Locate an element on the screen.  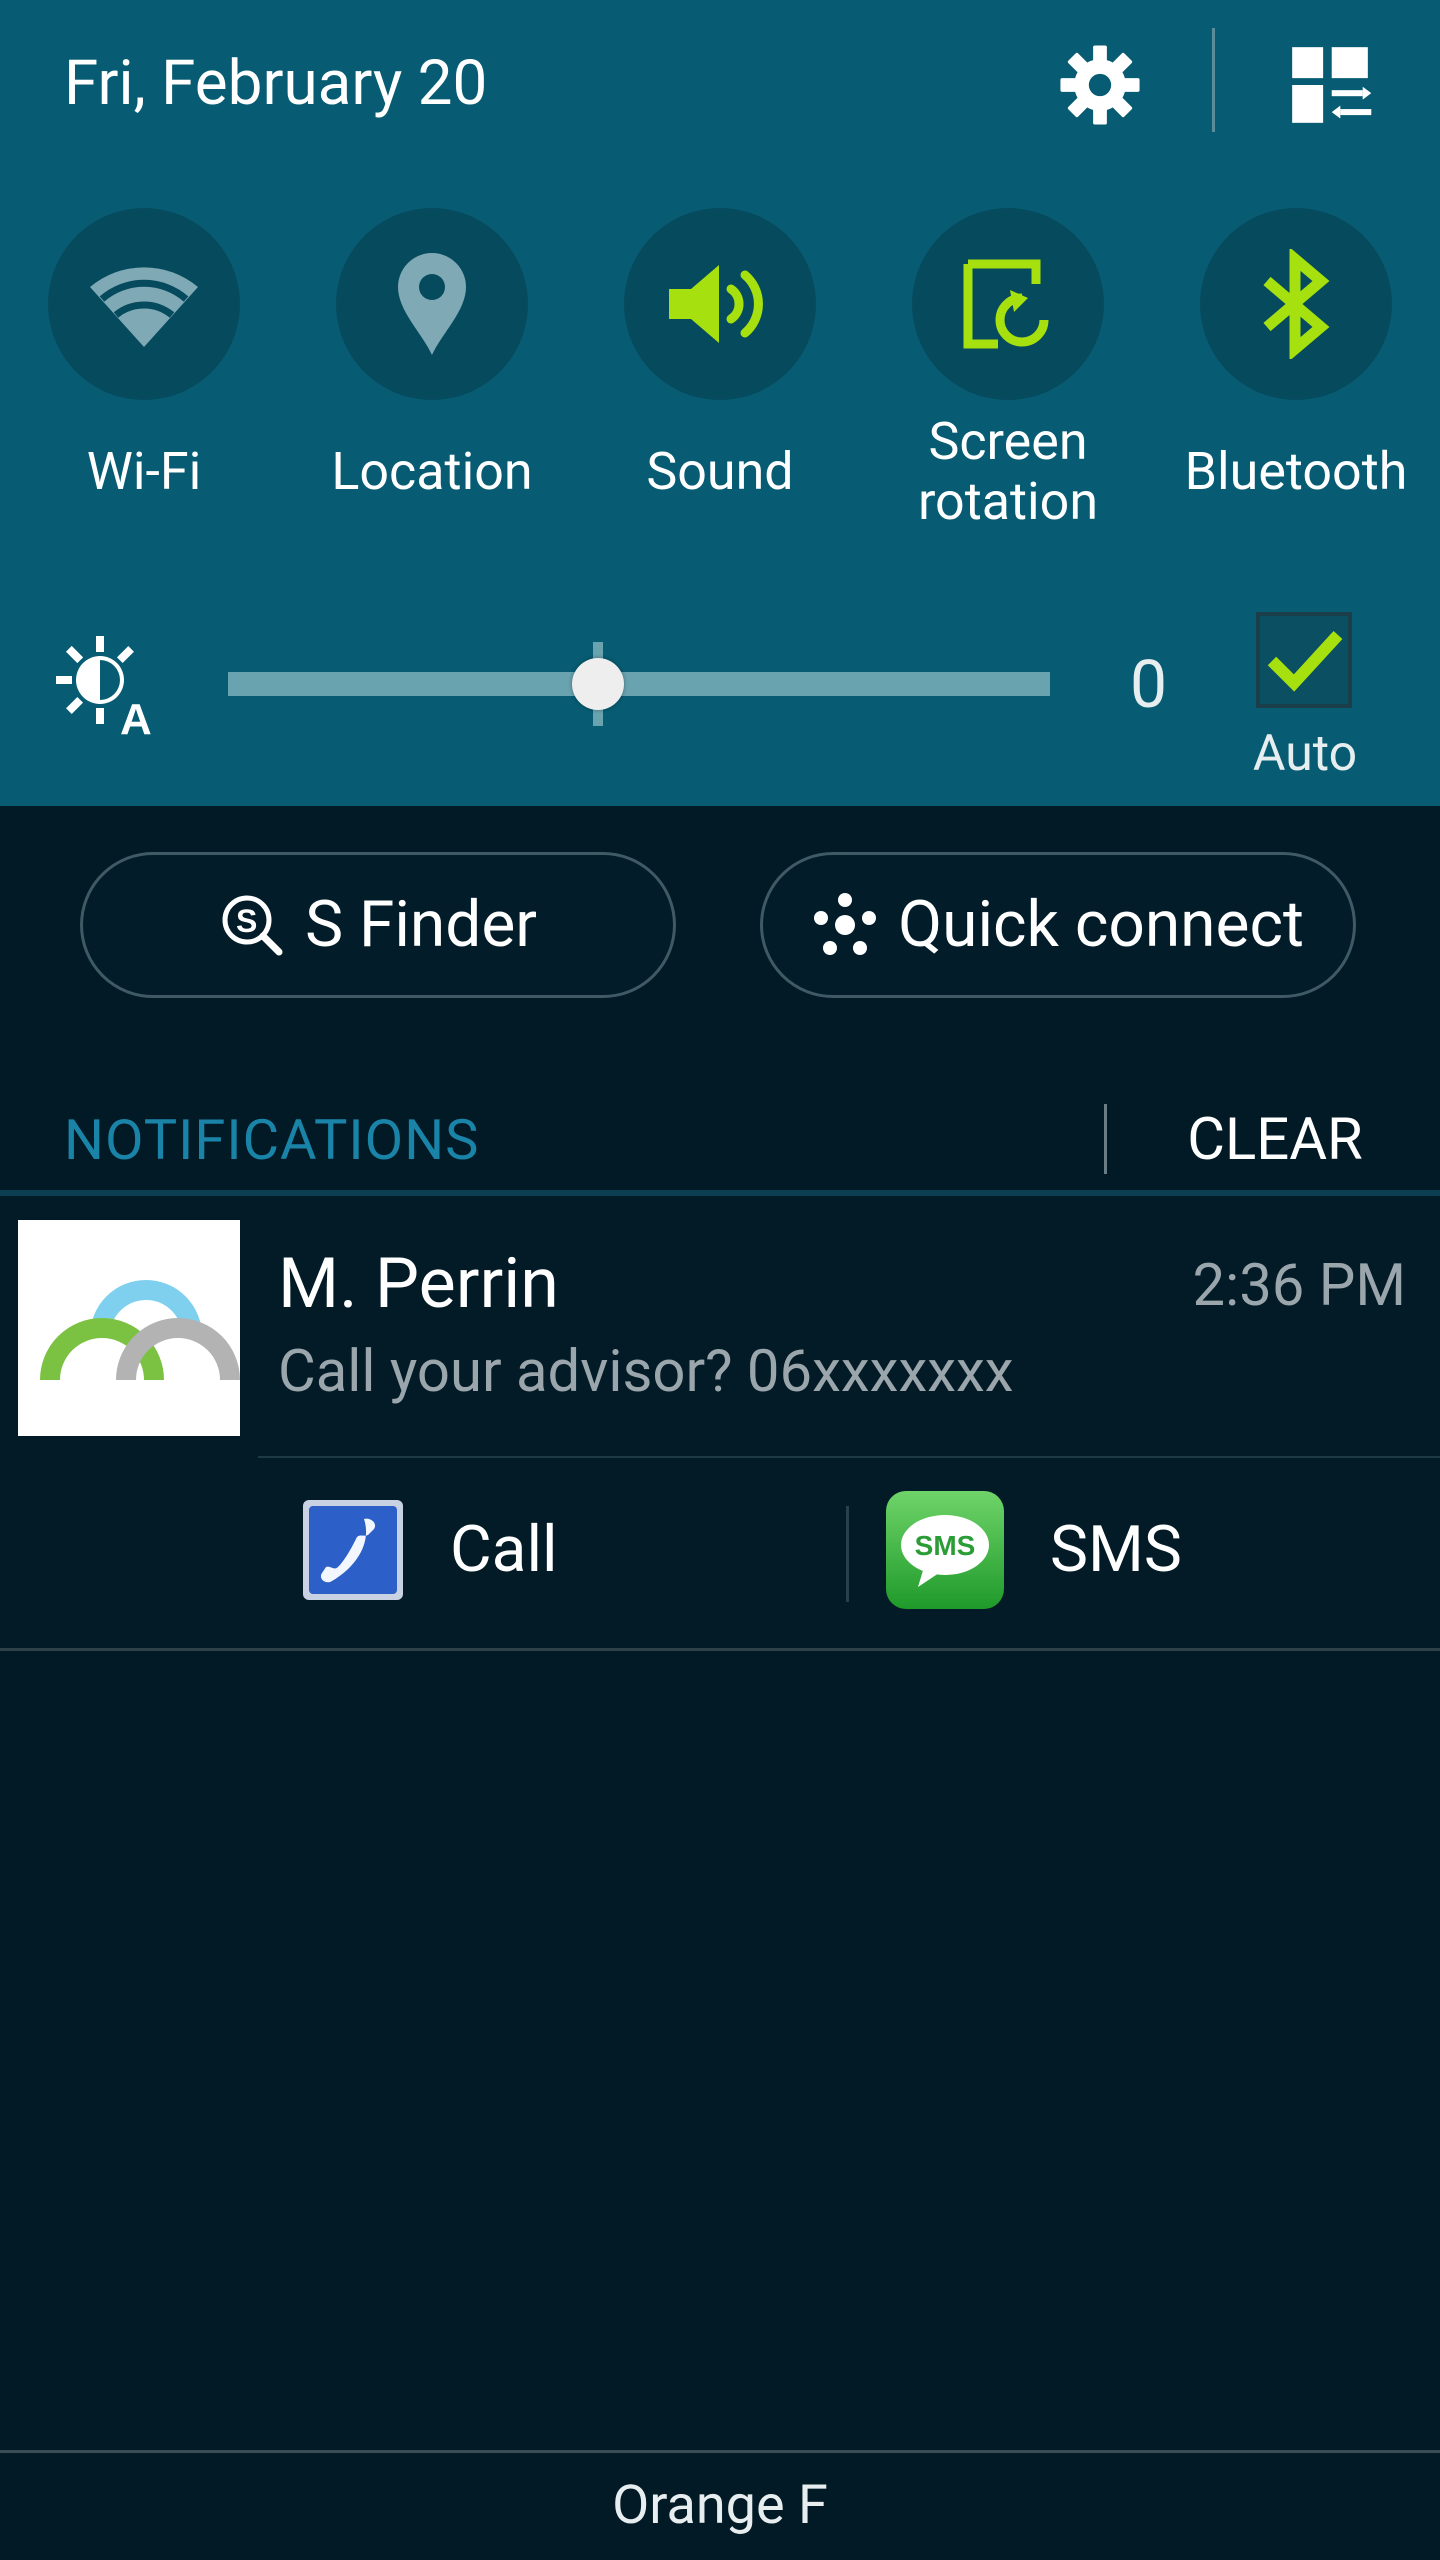
s-finder-label: S Finder is located at coordinates (421, 924).